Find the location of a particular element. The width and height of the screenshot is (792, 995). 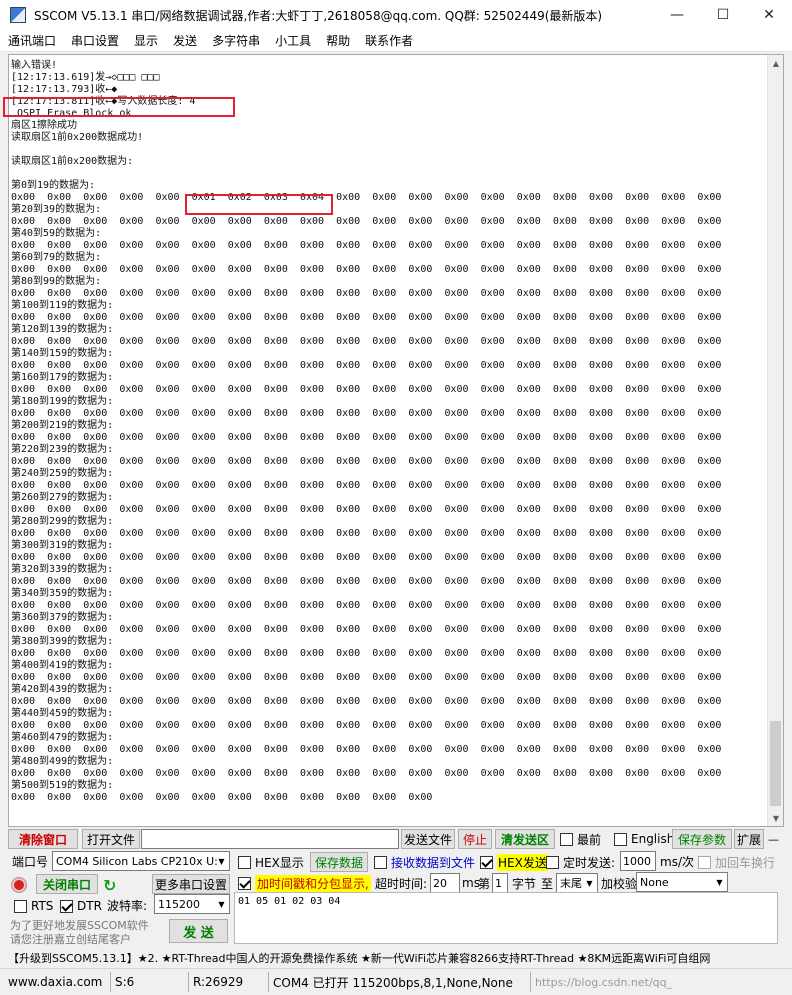

menu-help: 帮助 is located at coordinates (338, 40).